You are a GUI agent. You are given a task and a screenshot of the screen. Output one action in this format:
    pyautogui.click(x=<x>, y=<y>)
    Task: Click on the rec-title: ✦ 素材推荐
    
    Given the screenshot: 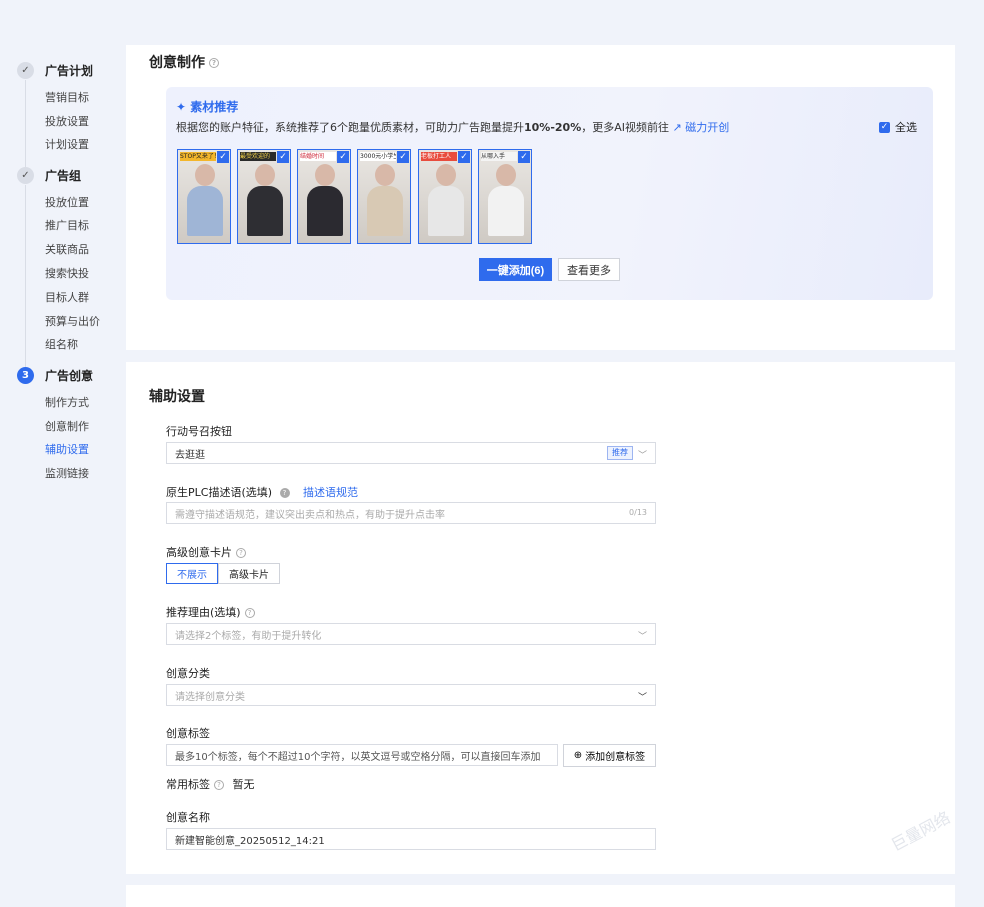 What is the action you would take?
    pyautogui.click(x=207, y=107)
    